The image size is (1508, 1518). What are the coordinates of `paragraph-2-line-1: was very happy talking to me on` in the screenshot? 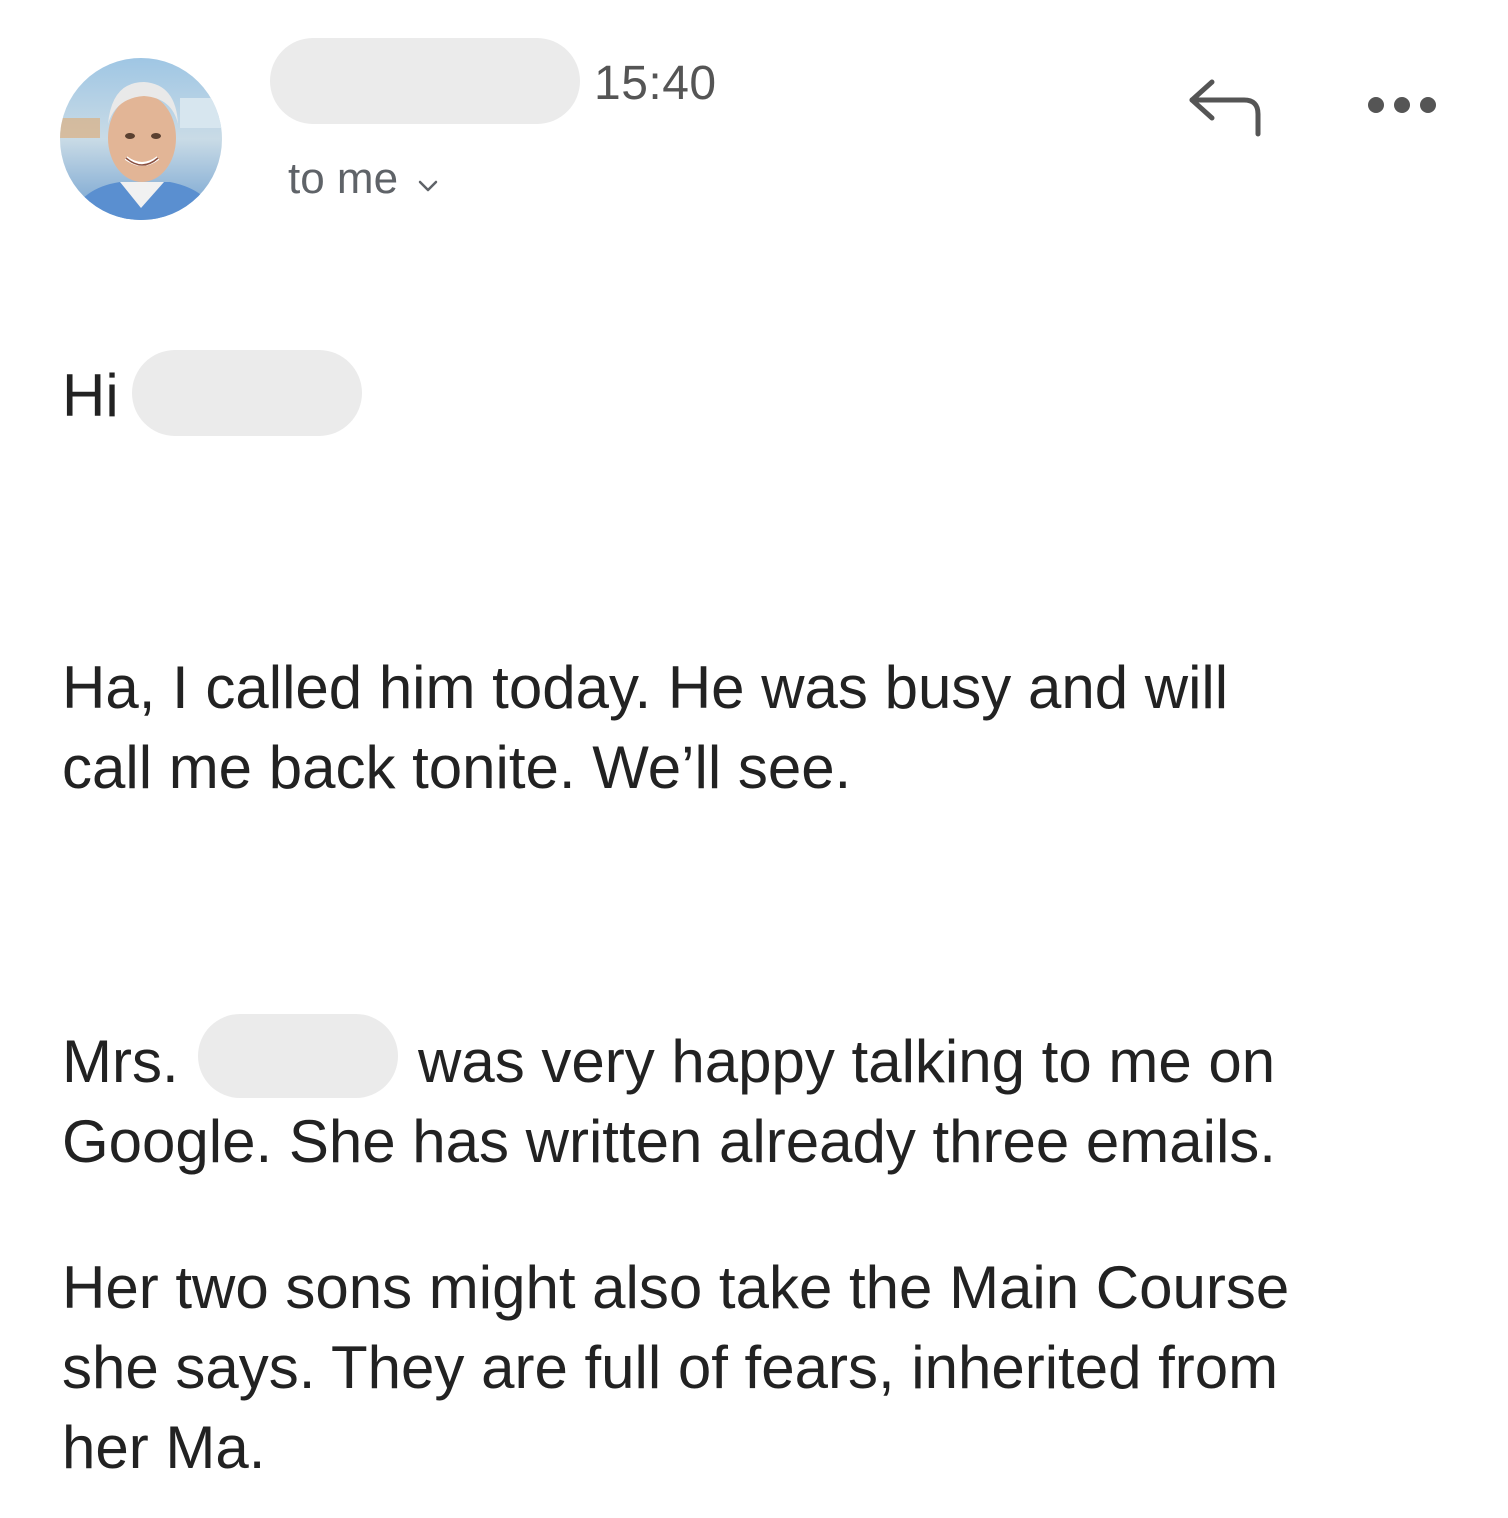 It's located at (847, 1061).